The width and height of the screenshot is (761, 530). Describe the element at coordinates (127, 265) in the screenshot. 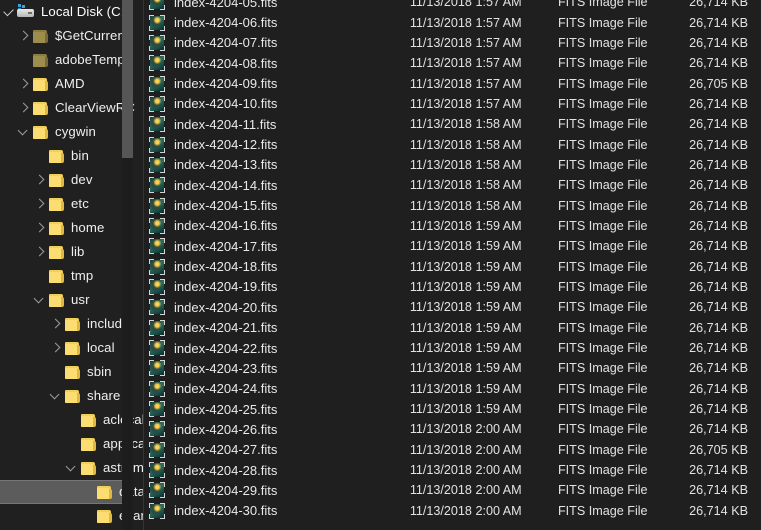

I see `navigation-scrollbar` at that location.